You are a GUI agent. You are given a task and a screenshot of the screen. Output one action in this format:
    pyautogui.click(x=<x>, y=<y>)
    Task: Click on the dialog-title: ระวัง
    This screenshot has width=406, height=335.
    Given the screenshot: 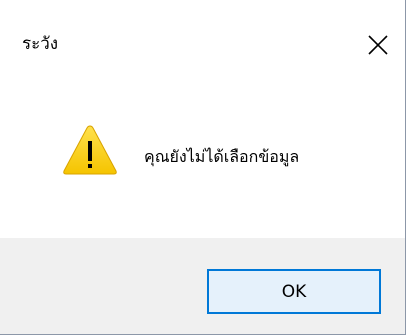 What is the action you would take?
    pyautogui.click(x=40, y=44)
    